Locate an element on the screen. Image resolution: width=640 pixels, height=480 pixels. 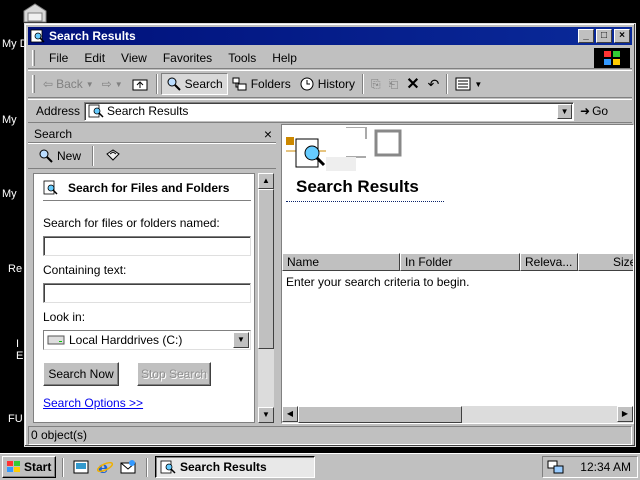
up-folder-icon is located at coordinates (140, 85).